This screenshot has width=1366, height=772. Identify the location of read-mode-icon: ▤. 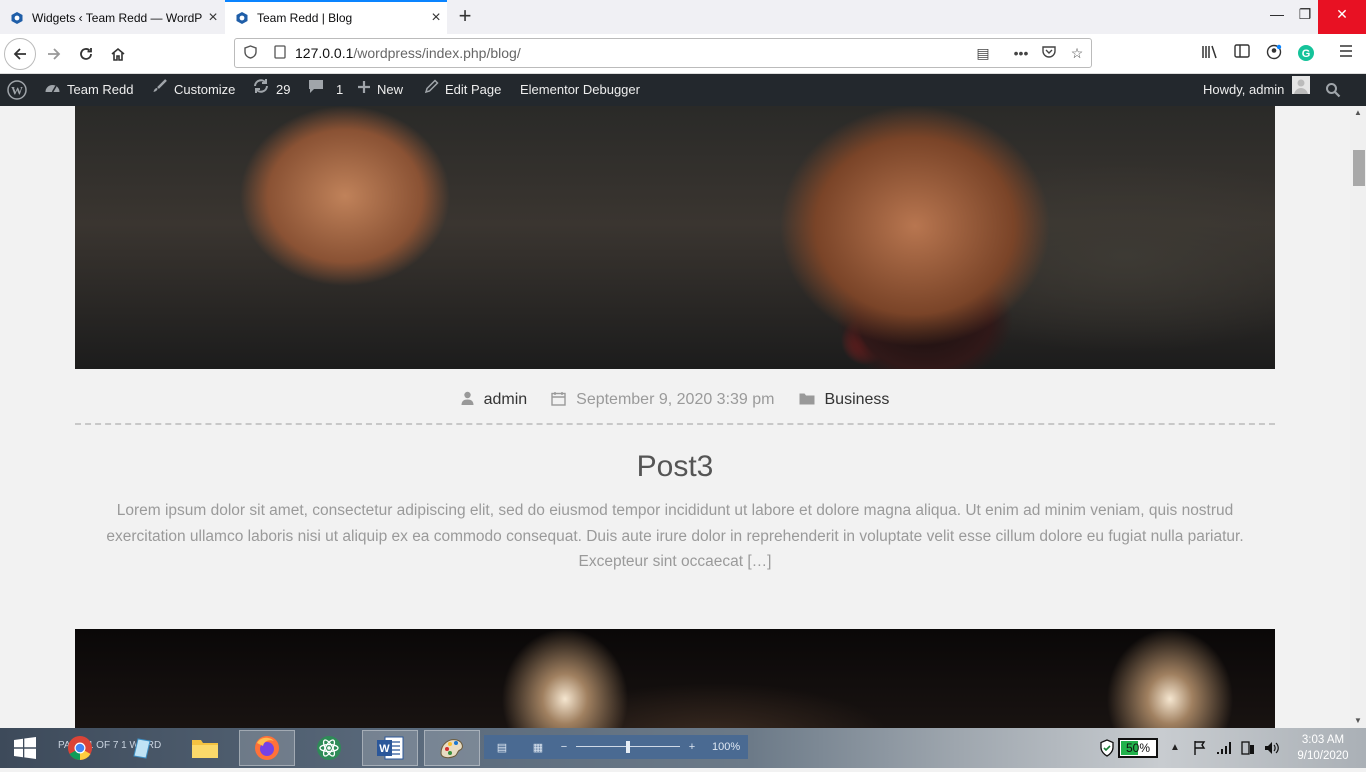
(502, 747).